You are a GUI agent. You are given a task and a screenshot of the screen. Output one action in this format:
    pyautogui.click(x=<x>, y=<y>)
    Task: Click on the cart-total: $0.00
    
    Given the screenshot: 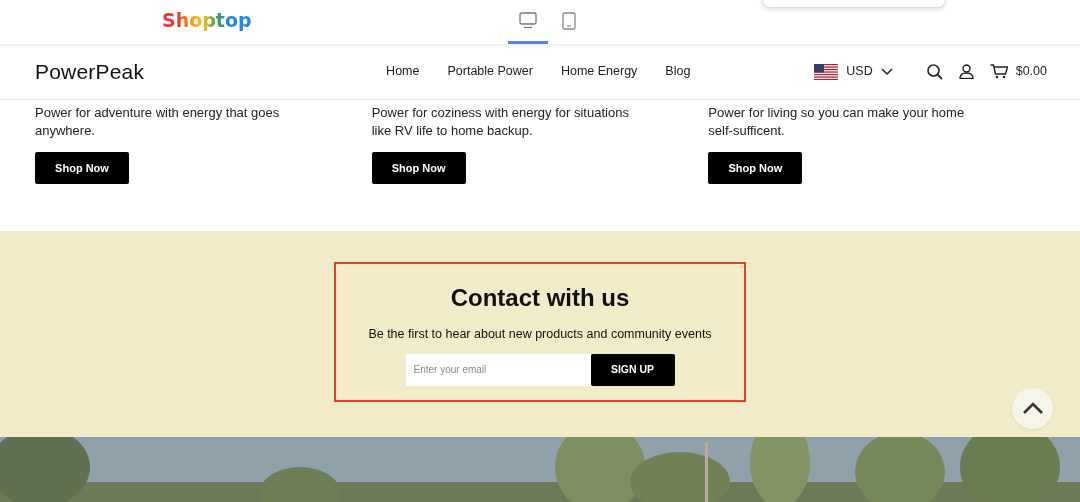 What is the action you would take?
    pyautogui.click(x=1031, y=71)
    